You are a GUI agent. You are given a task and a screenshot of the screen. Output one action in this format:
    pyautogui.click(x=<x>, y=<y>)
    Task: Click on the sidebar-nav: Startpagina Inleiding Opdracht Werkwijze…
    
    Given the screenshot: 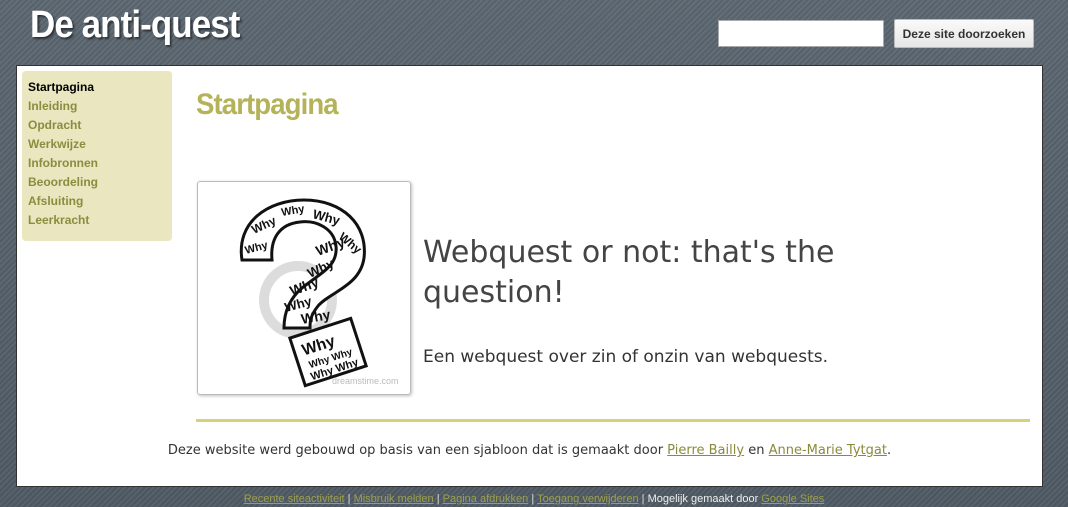 What is the action you would take?
    pyautogui.click(x=97, y=156)
    